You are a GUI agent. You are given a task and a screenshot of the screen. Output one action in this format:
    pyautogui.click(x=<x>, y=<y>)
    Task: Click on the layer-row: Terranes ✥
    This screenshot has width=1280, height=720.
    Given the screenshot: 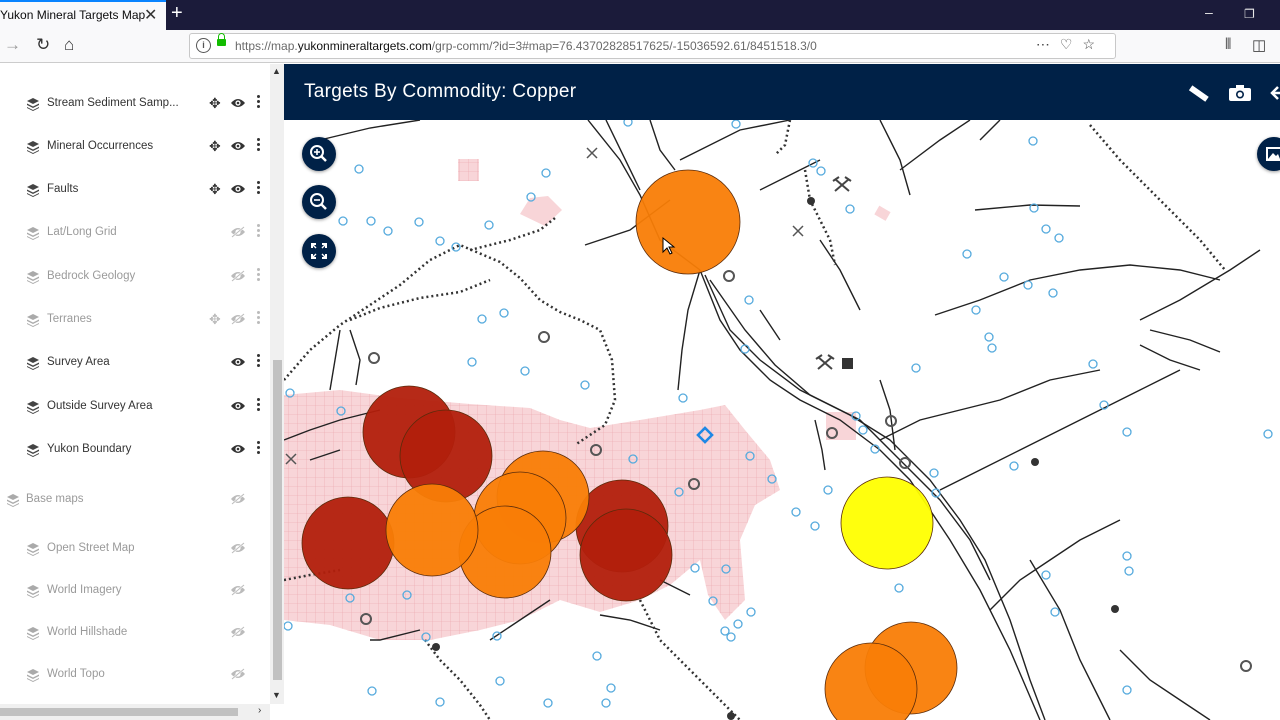 What is the action you would take?
    pyautogui.click(x=135, y=324)
    